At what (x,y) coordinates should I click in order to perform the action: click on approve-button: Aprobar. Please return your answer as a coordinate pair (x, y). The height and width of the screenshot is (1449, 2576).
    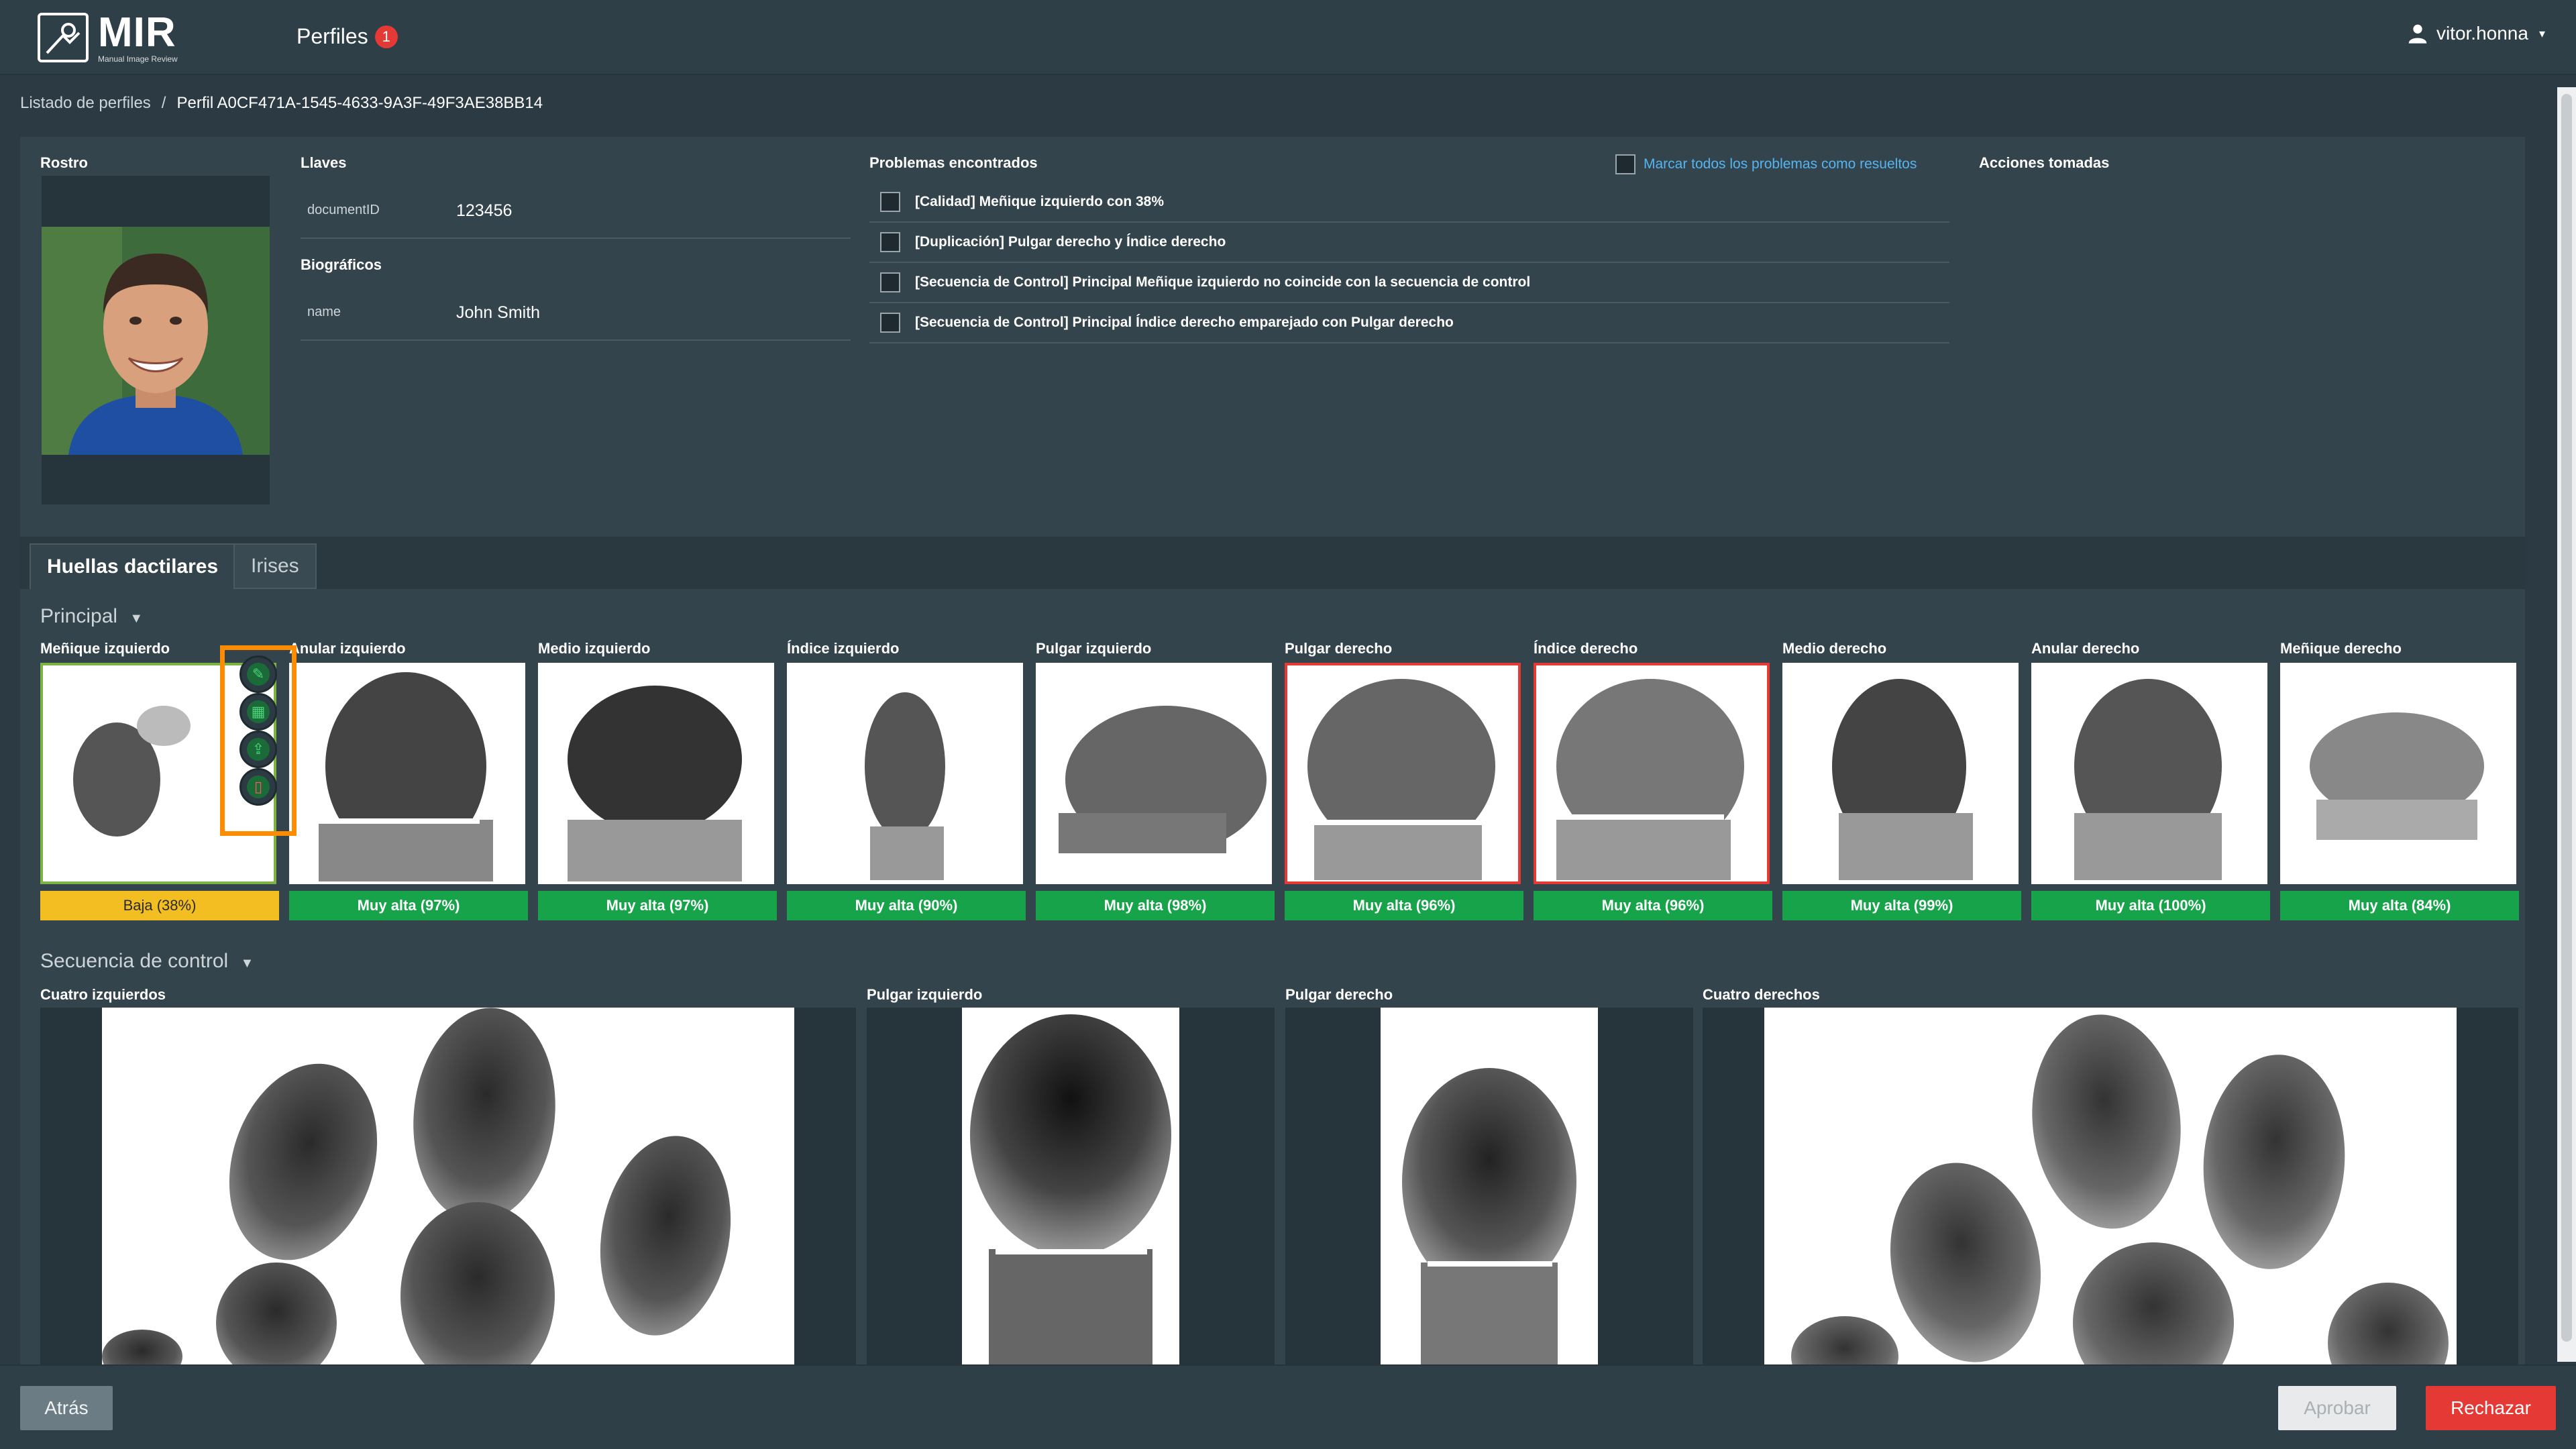
    Looking at the image, I should click on (2337, 1408).